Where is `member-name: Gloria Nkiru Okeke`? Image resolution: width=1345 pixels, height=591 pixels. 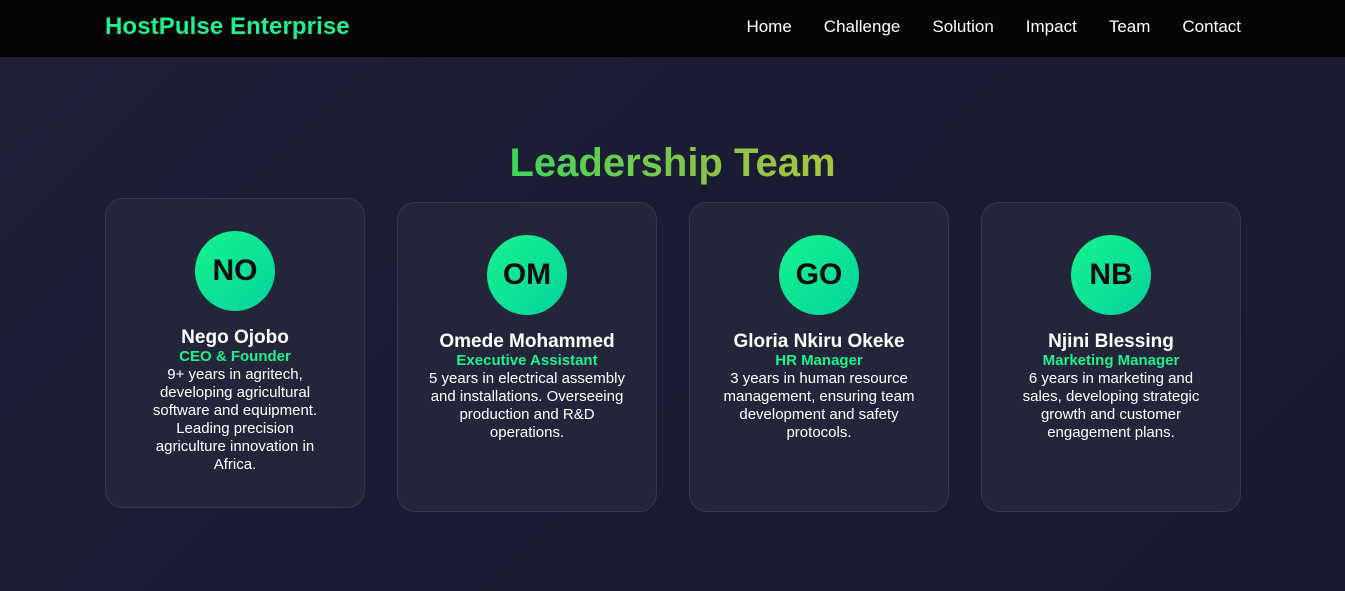
member-name: Gloria Nkiru Okeke is located at coordinates (819, 341).